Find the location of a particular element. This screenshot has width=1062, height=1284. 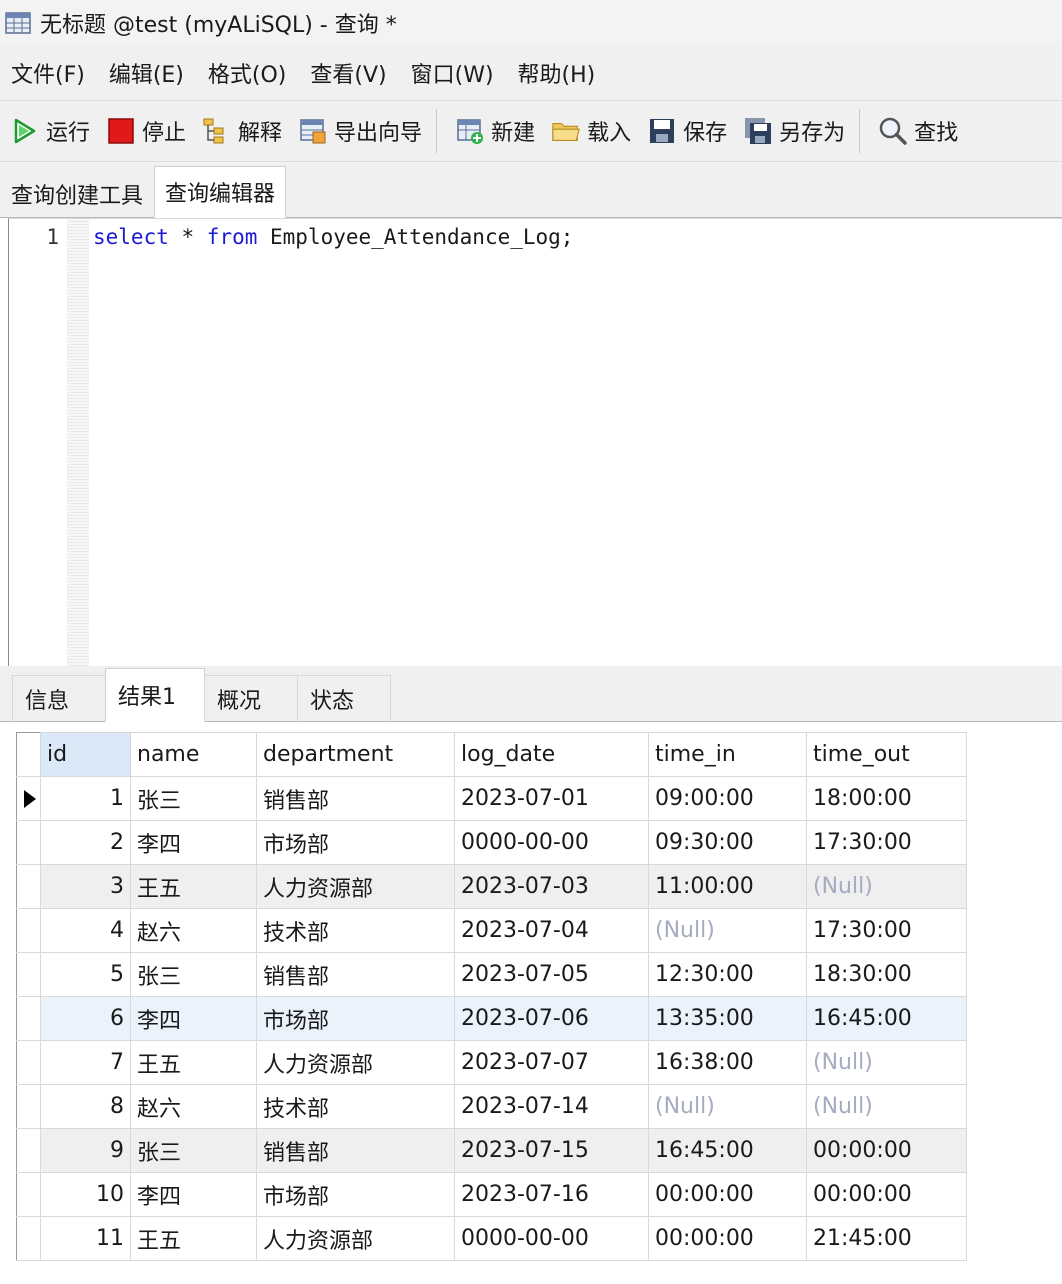

grid-cell-id: 9 is located at coordinates (85, 1150).